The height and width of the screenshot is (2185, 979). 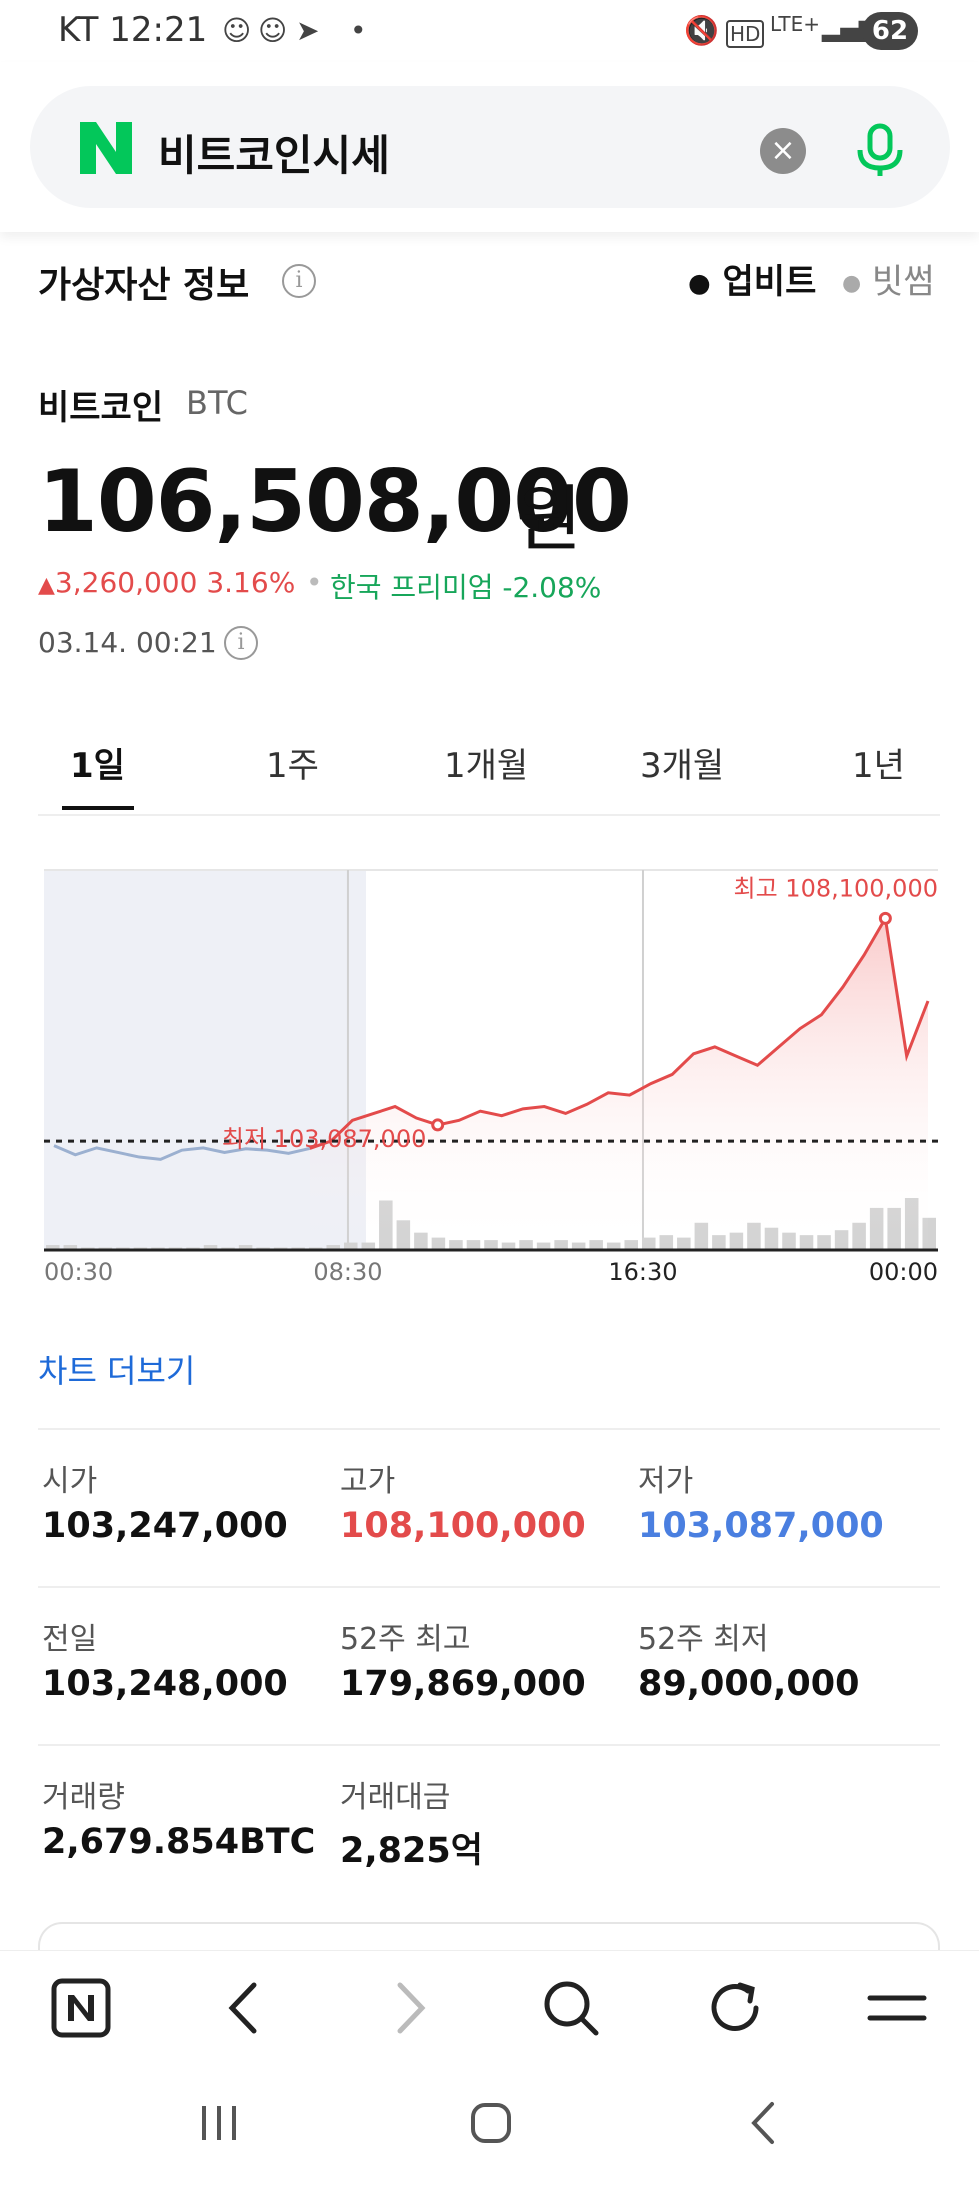 I want to click on coin-name: 비트코인, so click(x=101, y=408).